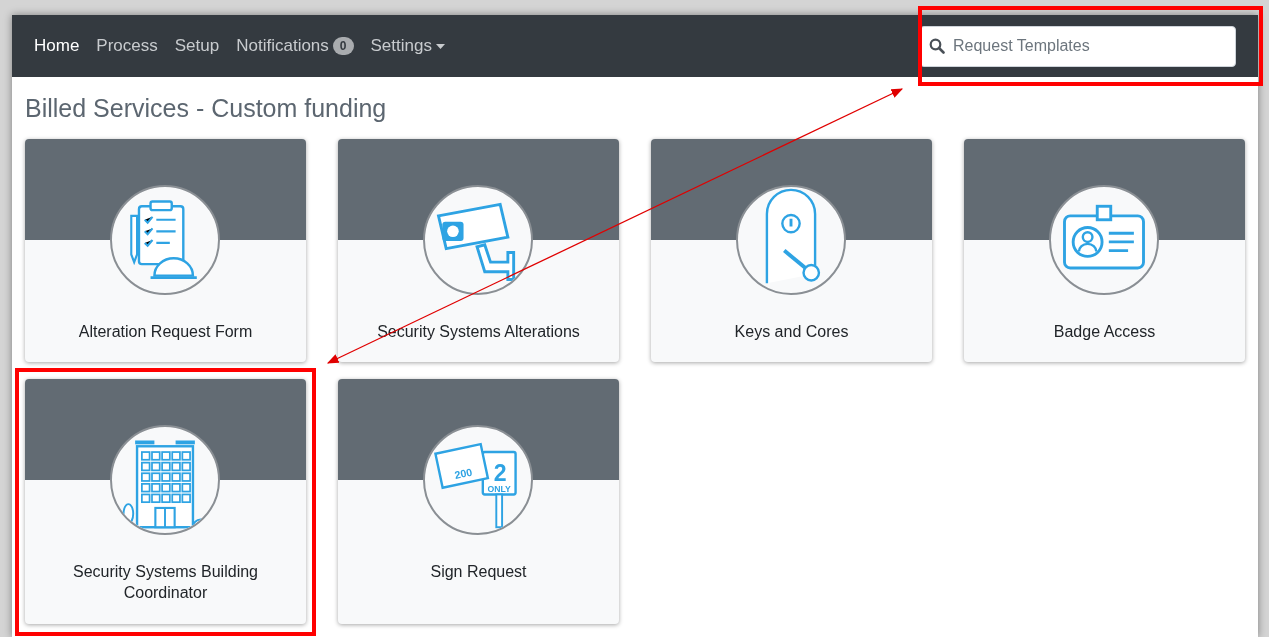 The width and height of the screenshot is (1269, 637). Describe the element at coordinates (127, 46) in the screenshot. I see `nav-link: Process` at that location.